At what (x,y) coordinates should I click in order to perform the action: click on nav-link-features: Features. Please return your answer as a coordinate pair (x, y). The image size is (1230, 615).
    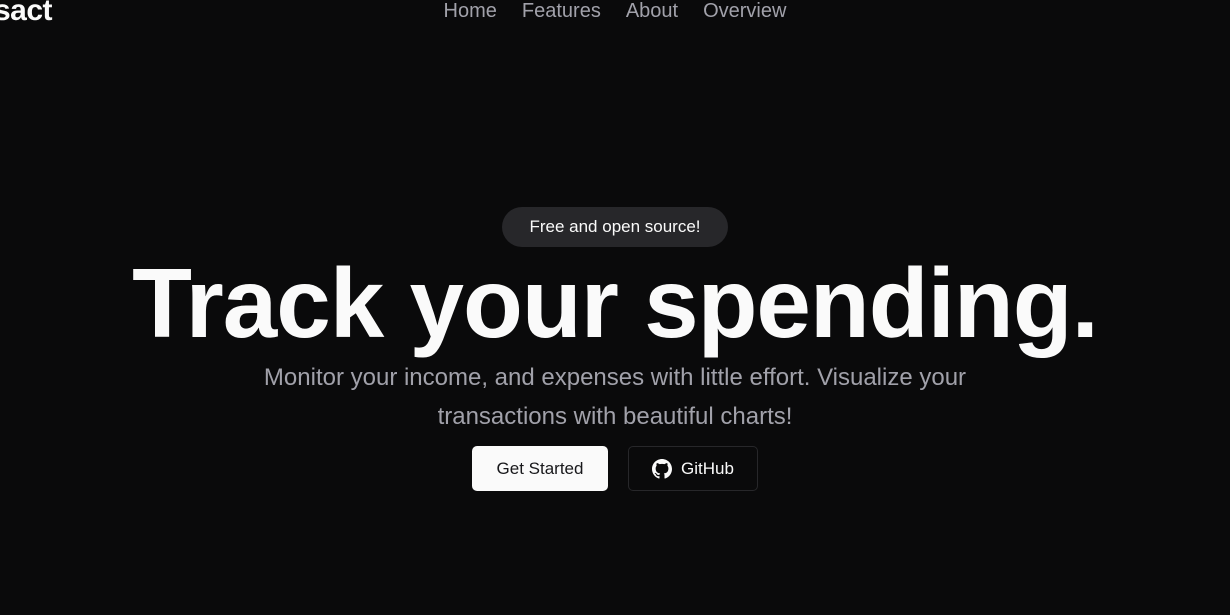
    Looking at the image, I should click on (561, 11).